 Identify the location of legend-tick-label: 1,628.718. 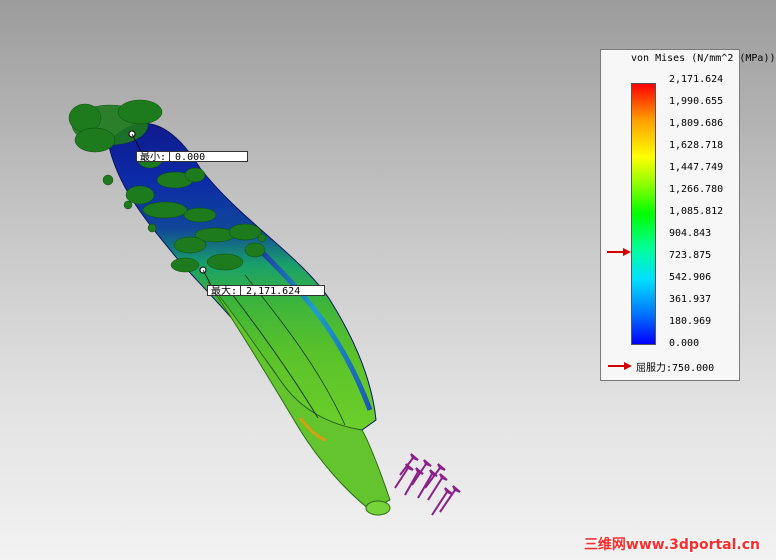
(696, 145).